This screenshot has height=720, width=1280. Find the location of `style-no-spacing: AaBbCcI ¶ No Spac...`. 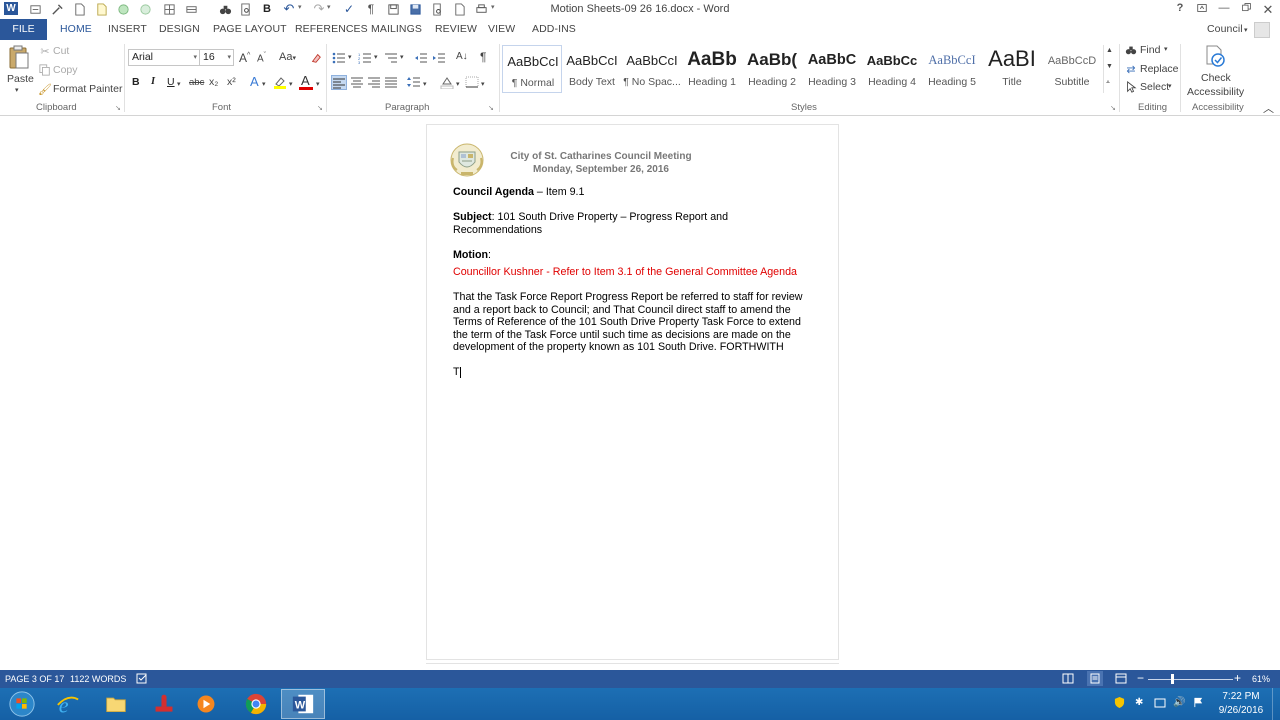

style-no-spacing: AaBbCcI ¶ No Spac... is located at coordinates (652, 69).